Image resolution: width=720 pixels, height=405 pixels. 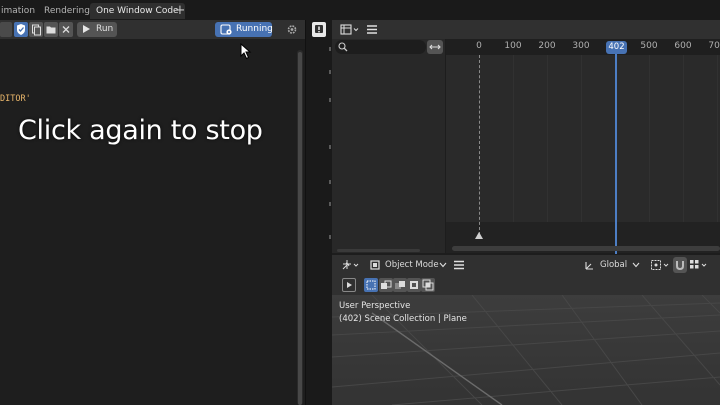 I want to click on text-datablock-field, so click(x=6, y=29).